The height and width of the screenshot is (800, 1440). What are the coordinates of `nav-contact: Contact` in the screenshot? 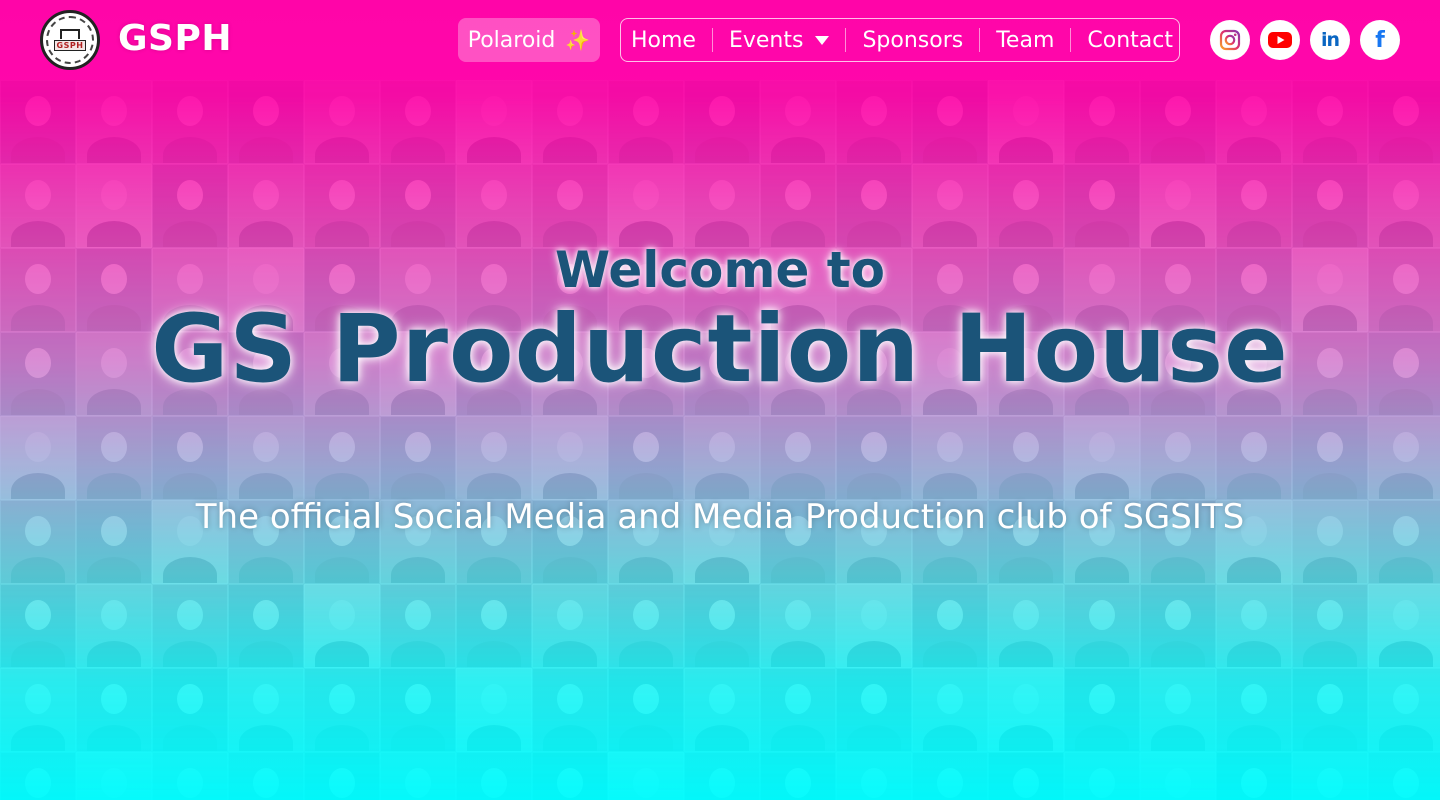 It's located at (1129, 40).